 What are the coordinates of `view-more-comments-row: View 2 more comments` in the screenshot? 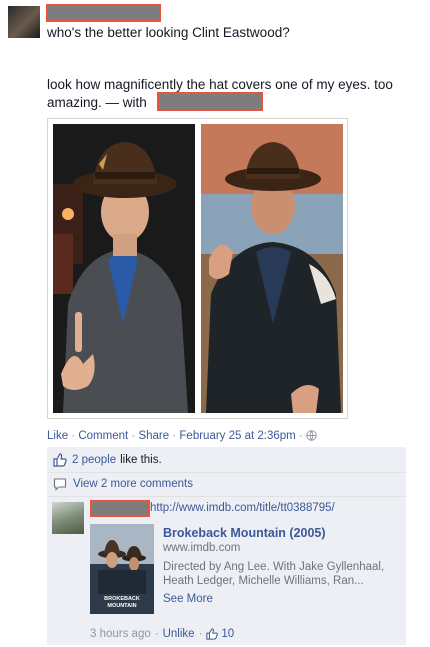 It's located at (123, 484).